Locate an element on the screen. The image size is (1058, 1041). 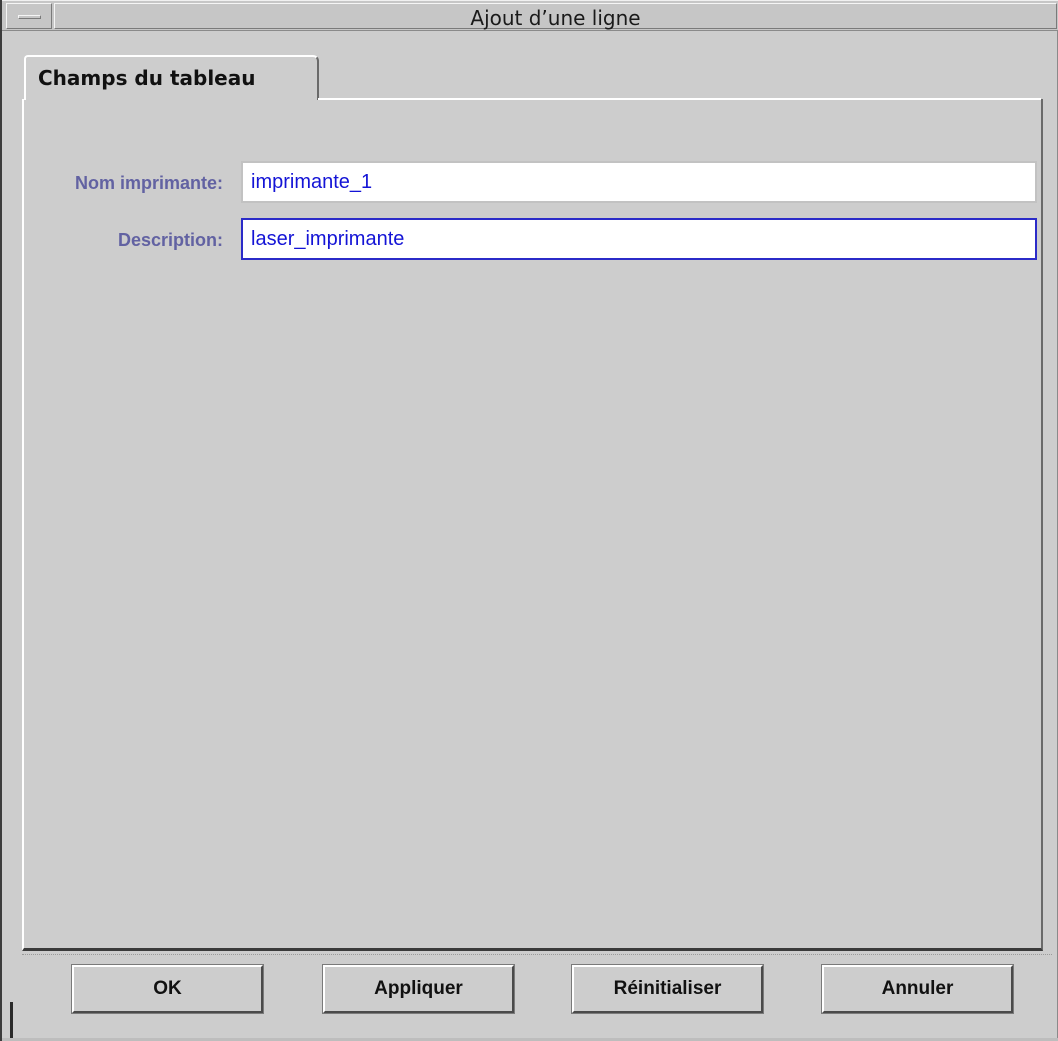
title-area: Ajout d’une ligne is located at coordinates (555, 16).